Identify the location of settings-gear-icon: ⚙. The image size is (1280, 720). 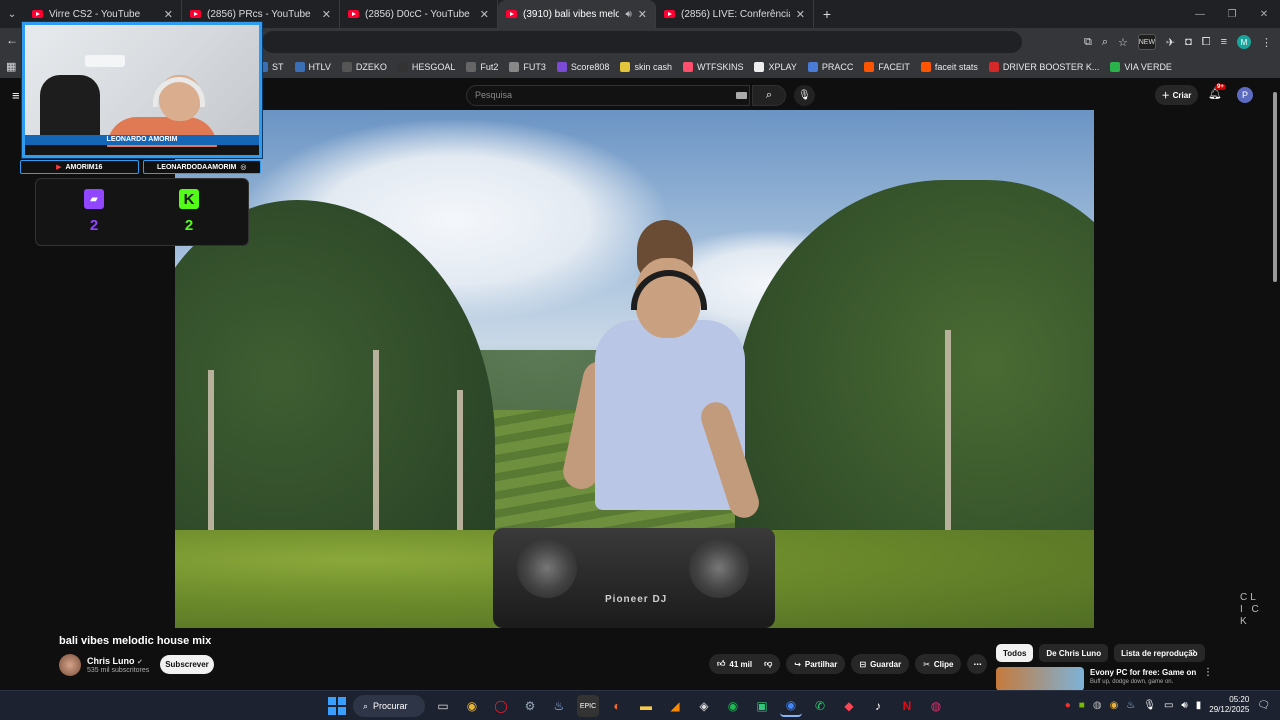
(530, 706).